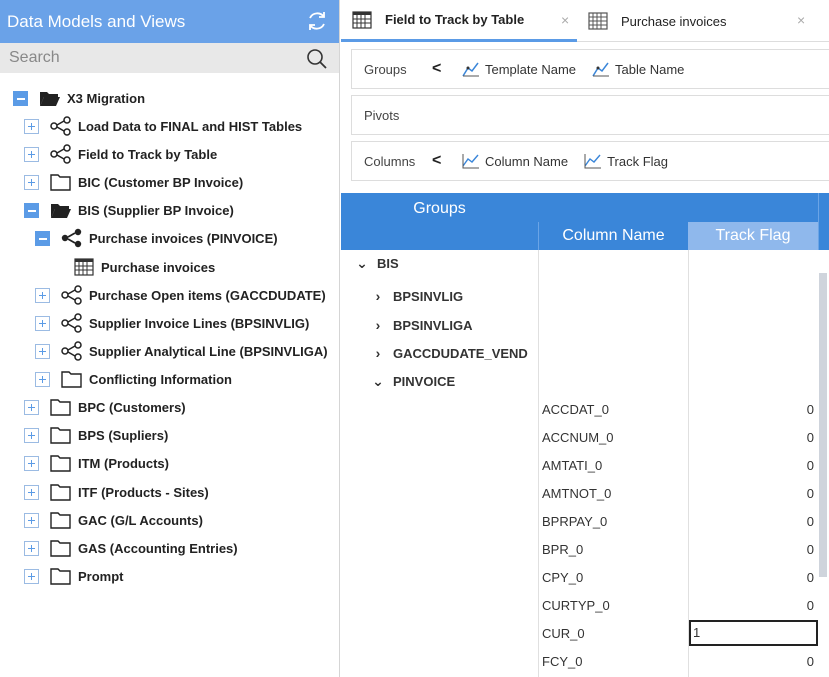 This screenshot has height=677, width=829. What do you see at coordinates (150, 58) in the screenshot?
I see `search-input` at bounding box center [150, 58].